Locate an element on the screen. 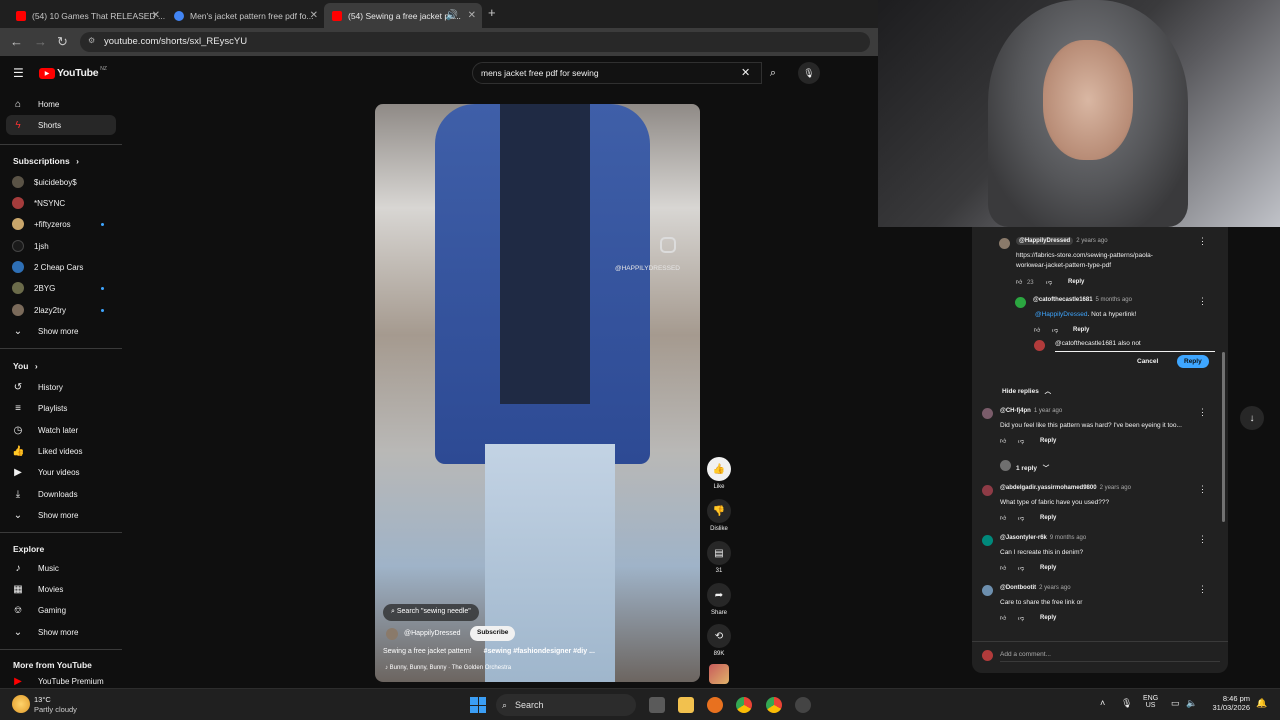  browser-tab-1: (54) 10 Games That RELEASED ... ✕ is located at coordinates (87, 15).